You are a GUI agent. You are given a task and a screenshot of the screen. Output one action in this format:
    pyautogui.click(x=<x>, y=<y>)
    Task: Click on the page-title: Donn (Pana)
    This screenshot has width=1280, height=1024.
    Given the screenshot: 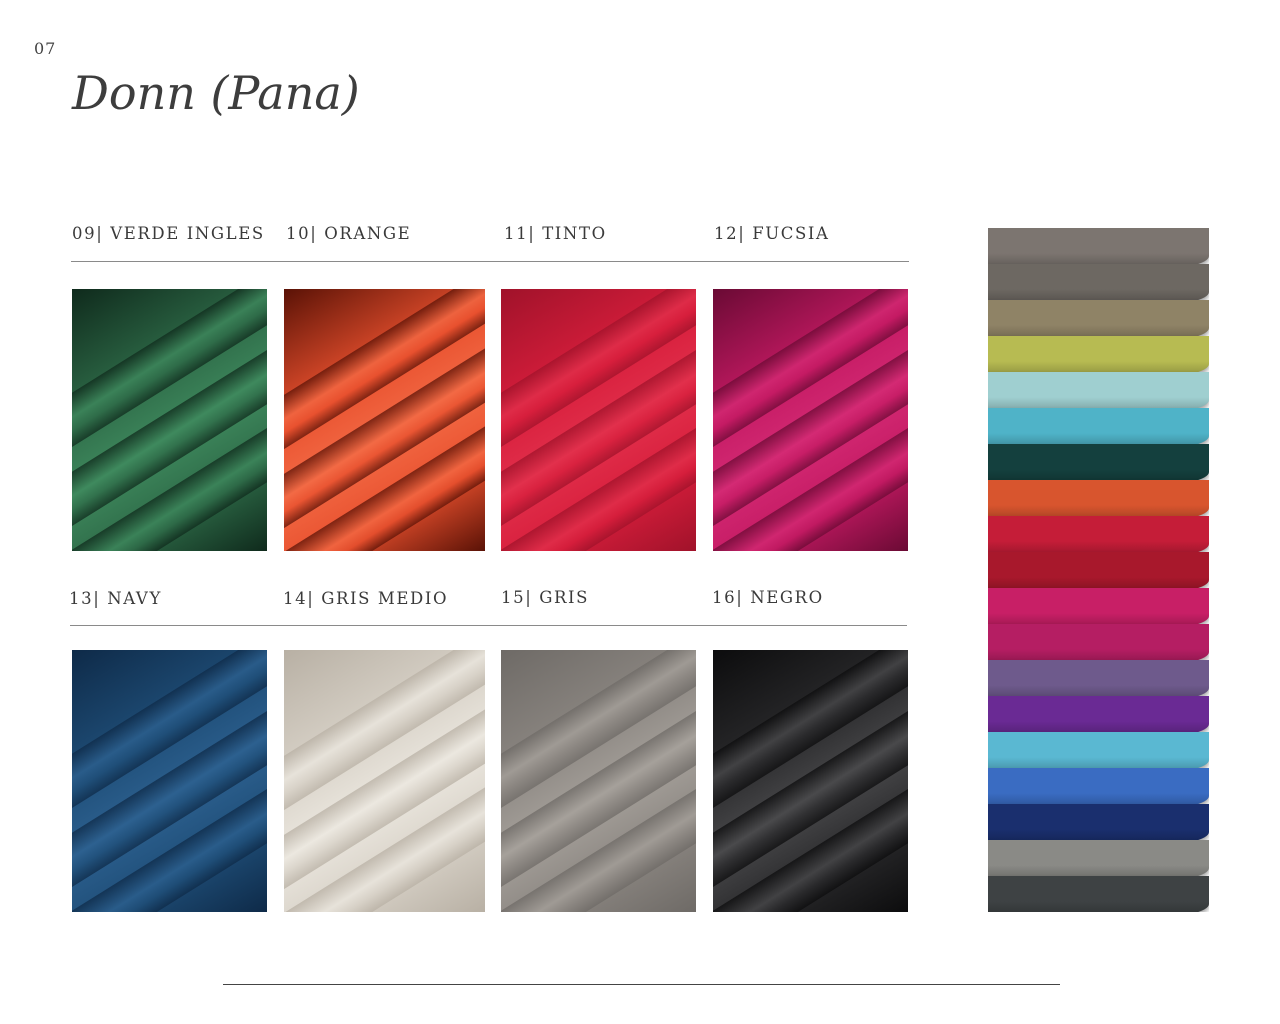 What is the action you would take?
    pyautogui.click(x=216, y=93)
    